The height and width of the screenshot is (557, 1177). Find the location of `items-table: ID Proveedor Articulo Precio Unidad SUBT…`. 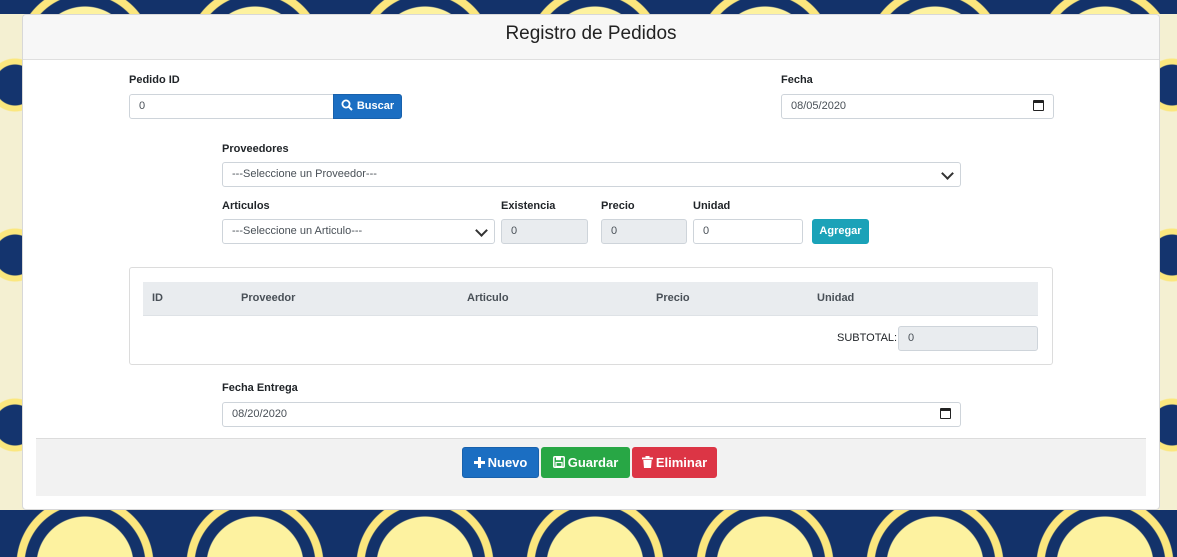

items-table: ID Proveedor Articulo Precio Unidad SUBT… is located at coordinates (591, 316).